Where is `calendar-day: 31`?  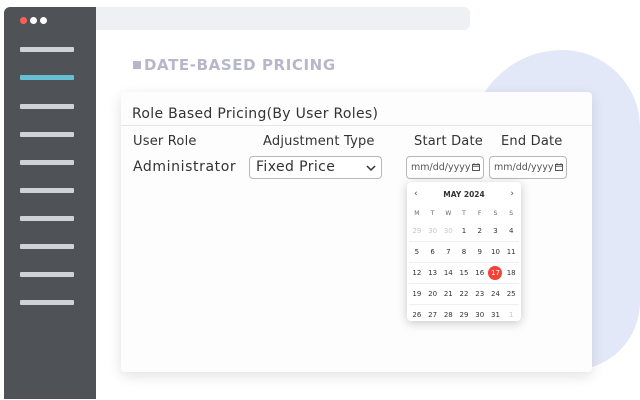
calendar-day: 31 is located at coordinates (496, 315).